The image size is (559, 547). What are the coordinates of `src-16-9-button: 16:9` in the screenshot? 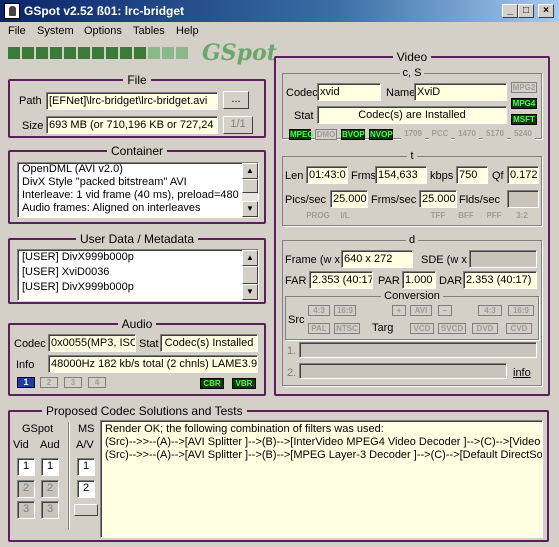 It's located at (345, 310).